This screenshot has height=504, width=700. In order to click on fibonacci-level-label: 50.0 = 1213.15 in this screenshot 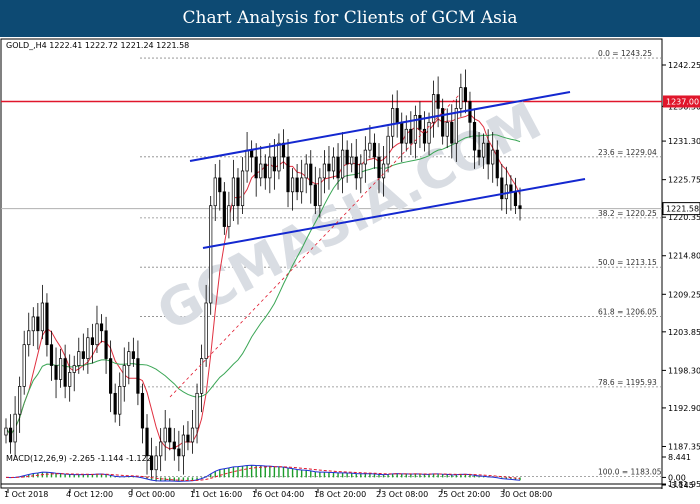, I will do `click(627, 262)`.